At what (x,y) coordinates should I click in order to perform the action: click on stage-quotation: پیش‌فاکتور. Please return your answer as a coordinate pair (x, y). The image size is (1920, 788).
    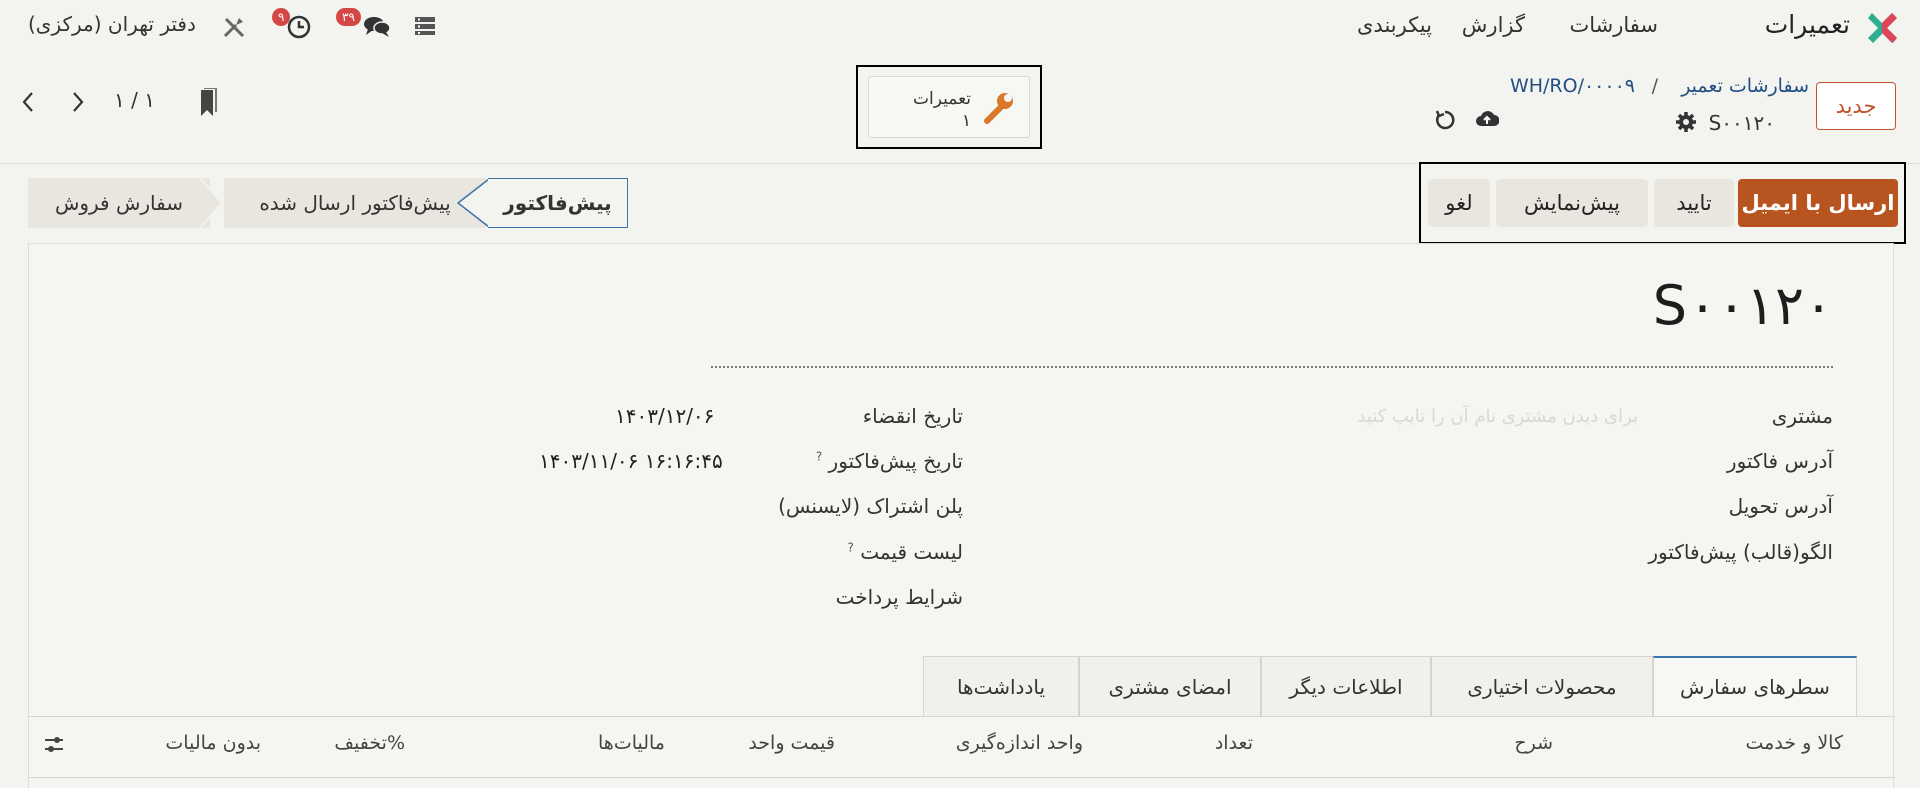
    Looking at the image, I should click on (558, 203).